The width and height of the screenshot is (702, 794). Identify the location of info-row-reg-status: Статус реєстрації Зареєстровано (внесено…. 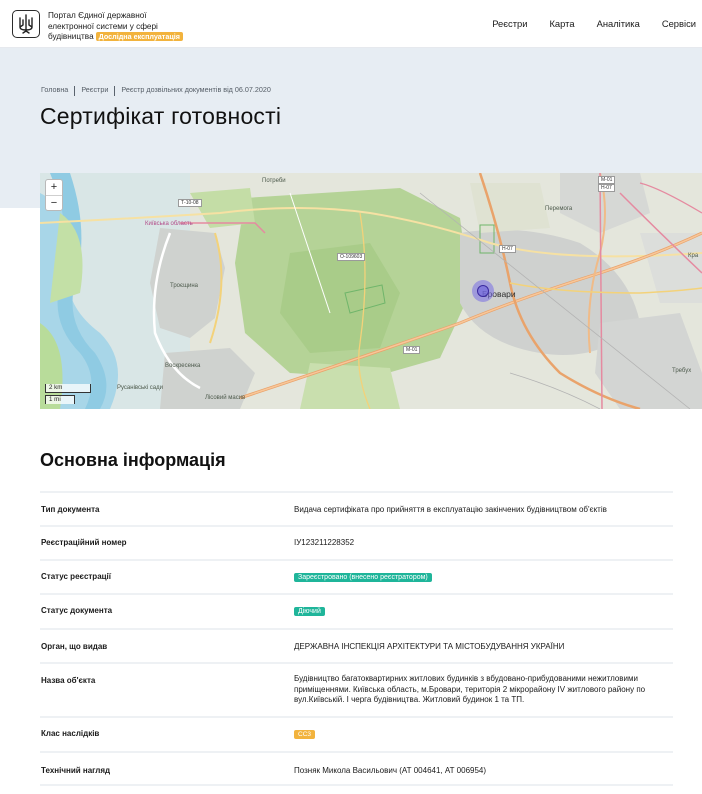
(356, 576).